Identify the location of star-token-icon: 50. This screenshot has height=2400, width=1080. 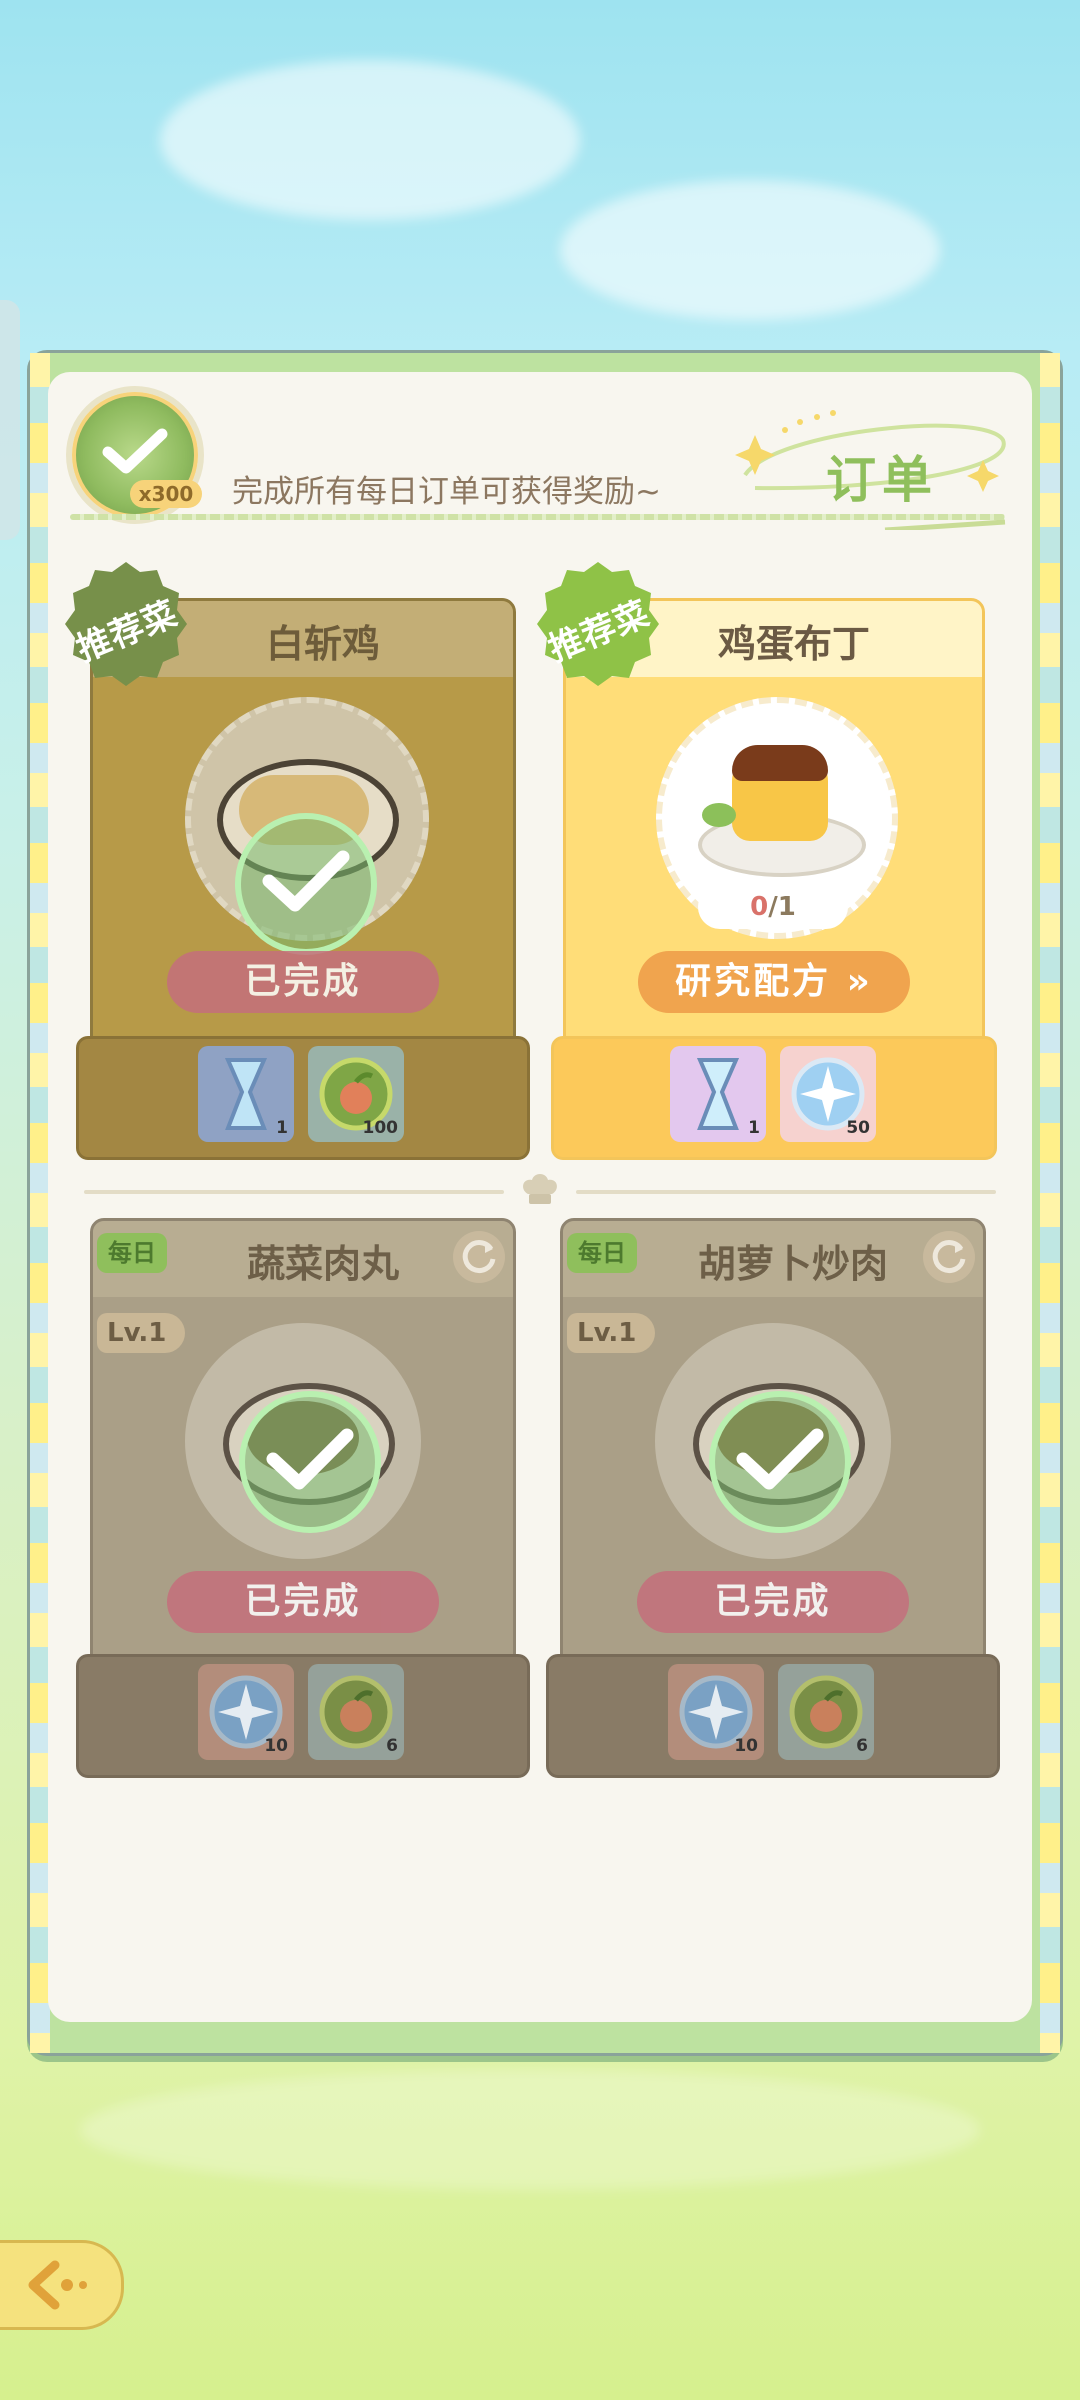
(828, 1094).